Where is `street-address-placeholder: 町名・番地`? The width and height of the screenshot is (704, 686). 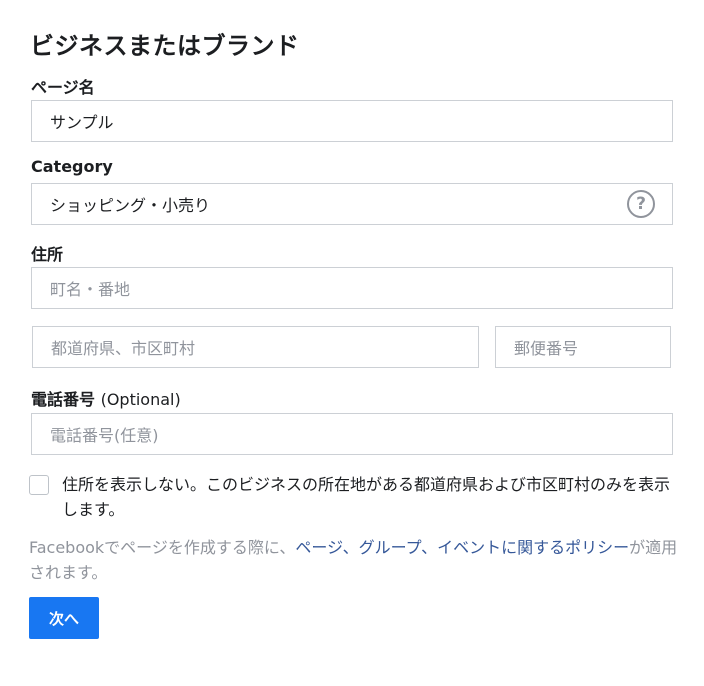 street-address-placeholder: 町名・番地 is located at coordinates (90, 289).